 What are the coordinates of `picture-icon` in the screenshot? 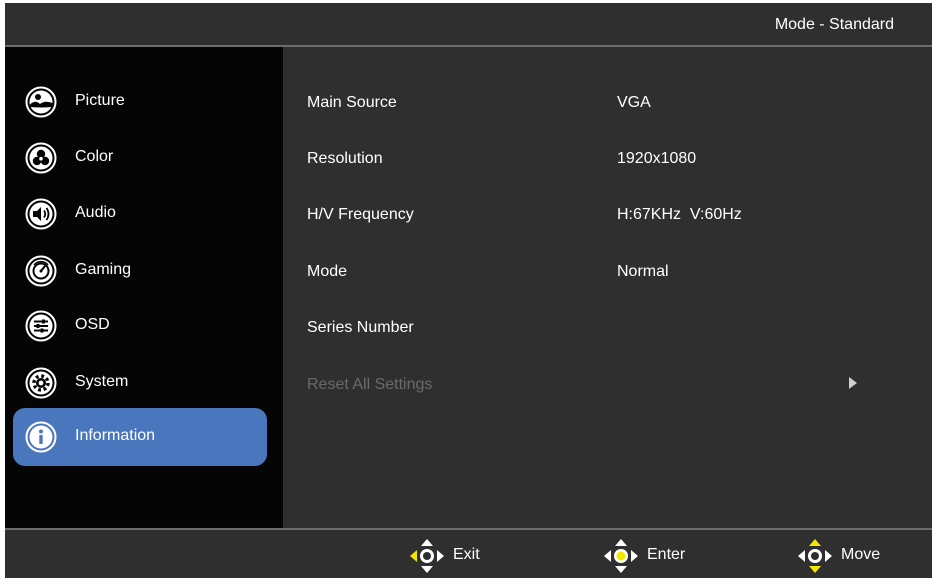 It's located at (41, 102).